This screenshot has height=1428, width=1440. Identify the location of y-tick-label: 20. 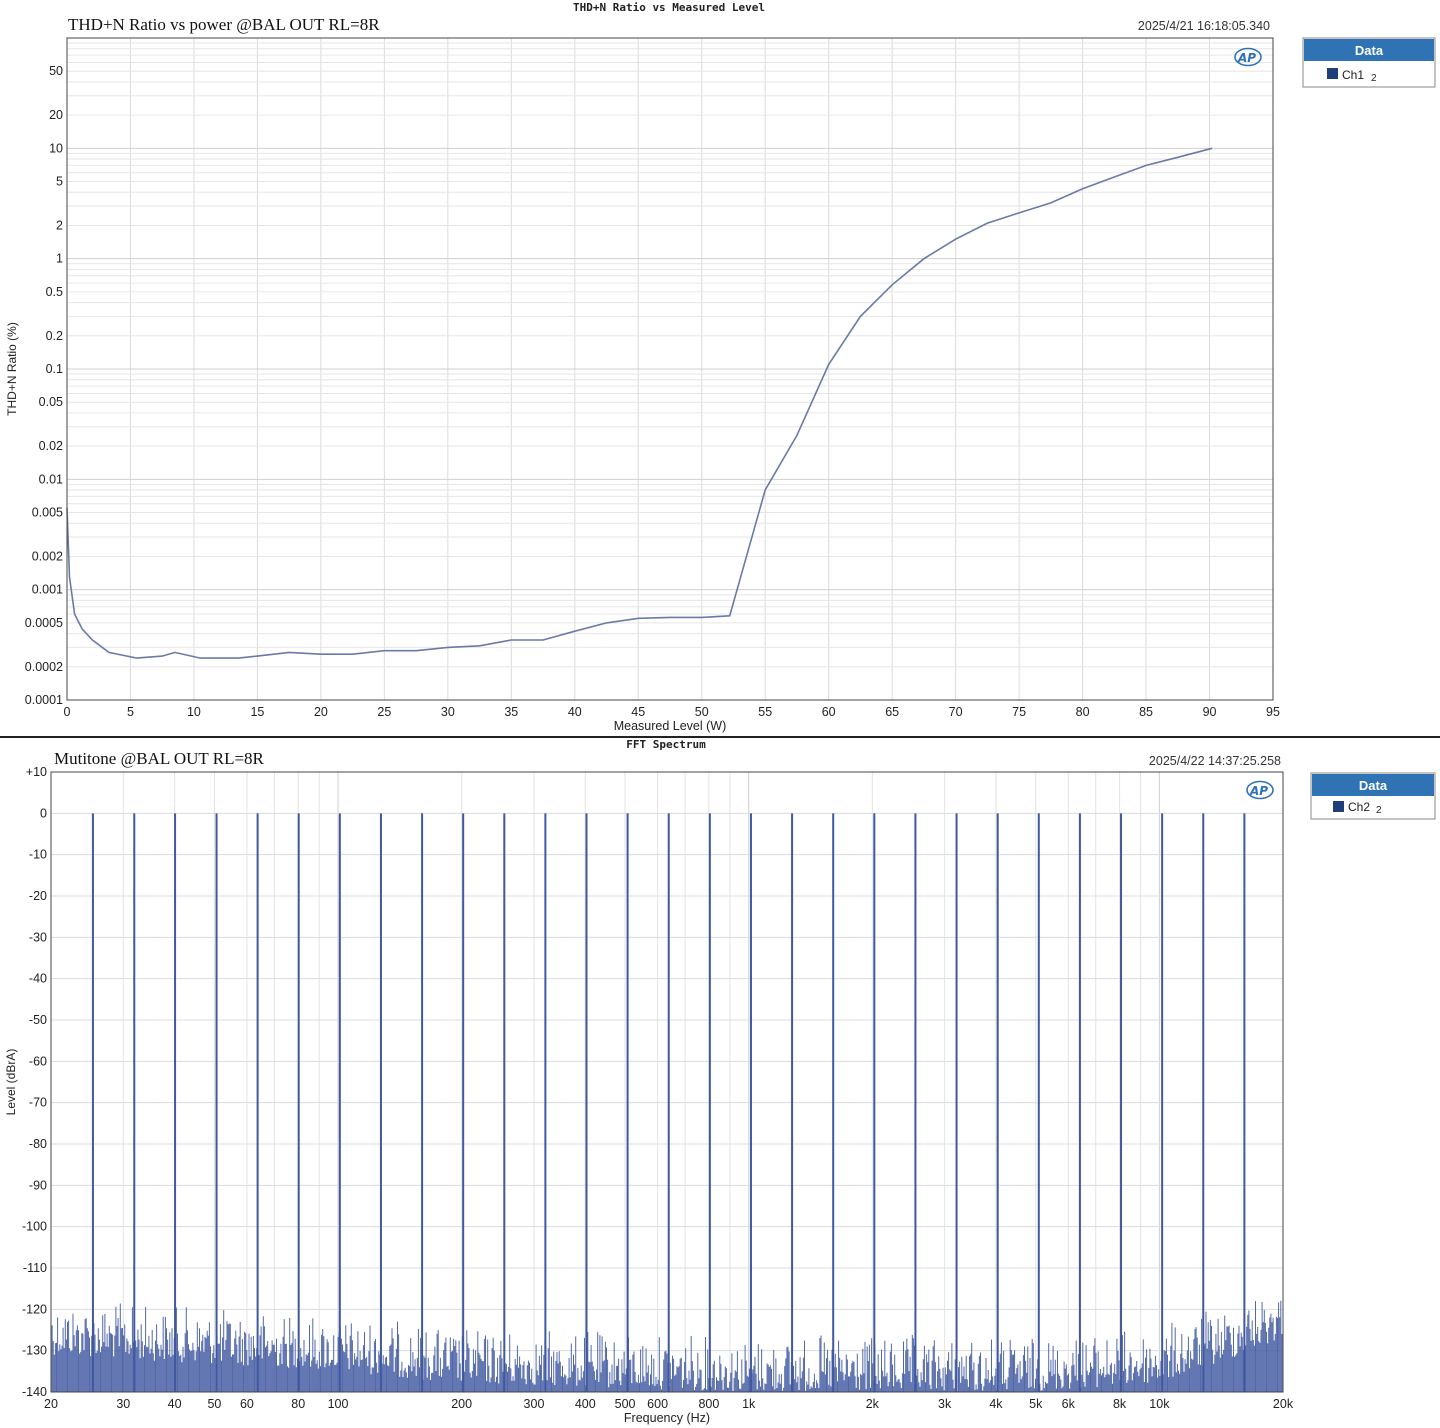
(56, 115).